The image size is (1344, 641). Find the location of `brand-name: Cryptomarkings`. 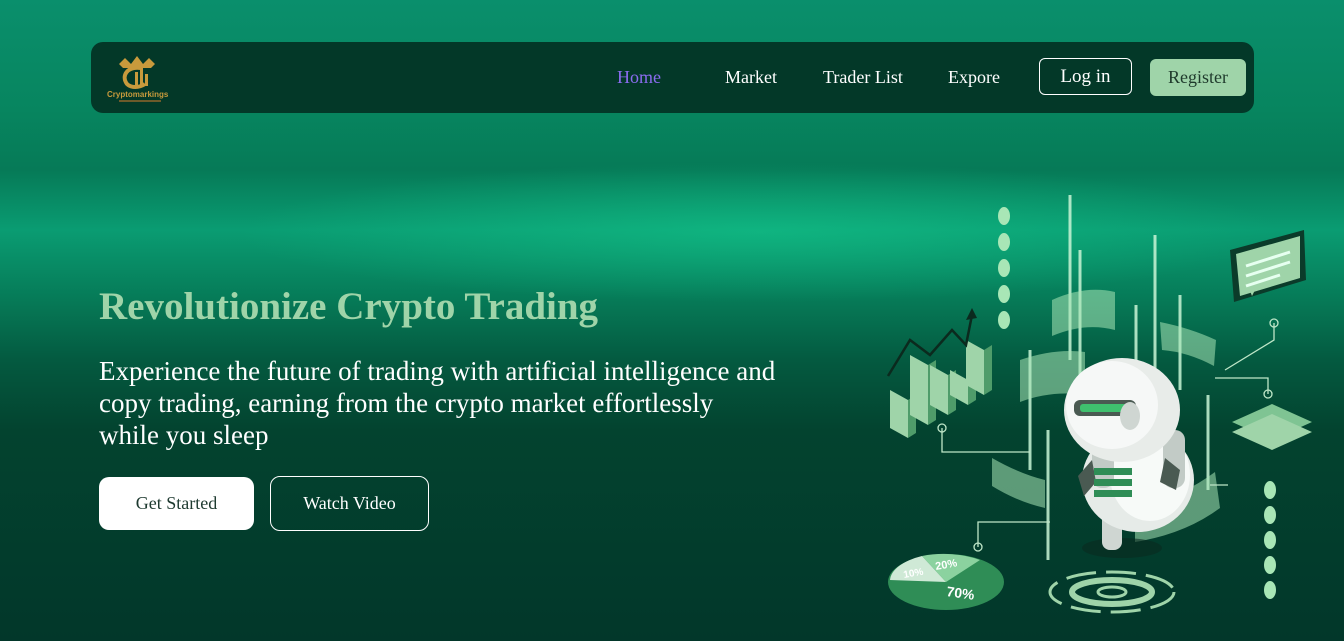

brand-name: Cryptomarkings is located at coordinates (138, 94).